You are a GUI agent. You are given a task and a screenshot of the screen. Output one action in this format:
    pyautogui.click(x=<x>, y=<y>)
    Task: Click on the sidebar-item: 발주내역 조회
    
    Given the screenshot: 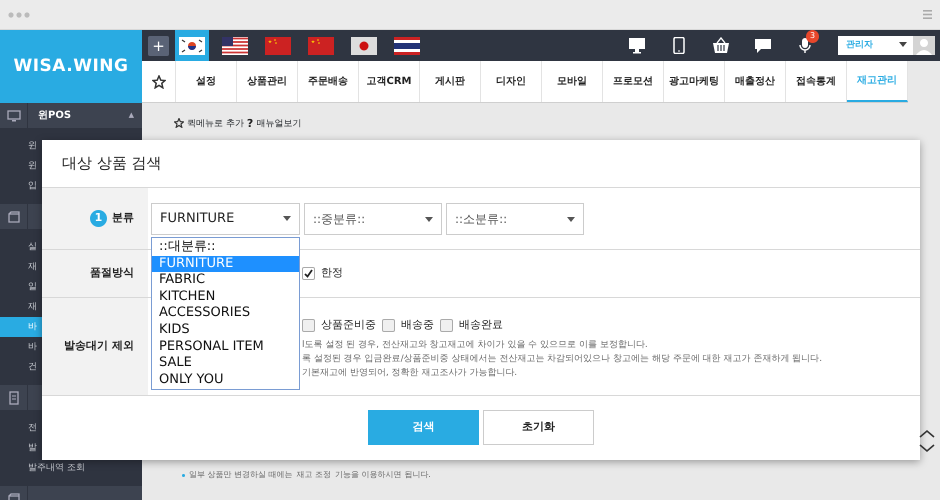 What is the action you would take?
    pyautogui.click(x=71, y=468)
    